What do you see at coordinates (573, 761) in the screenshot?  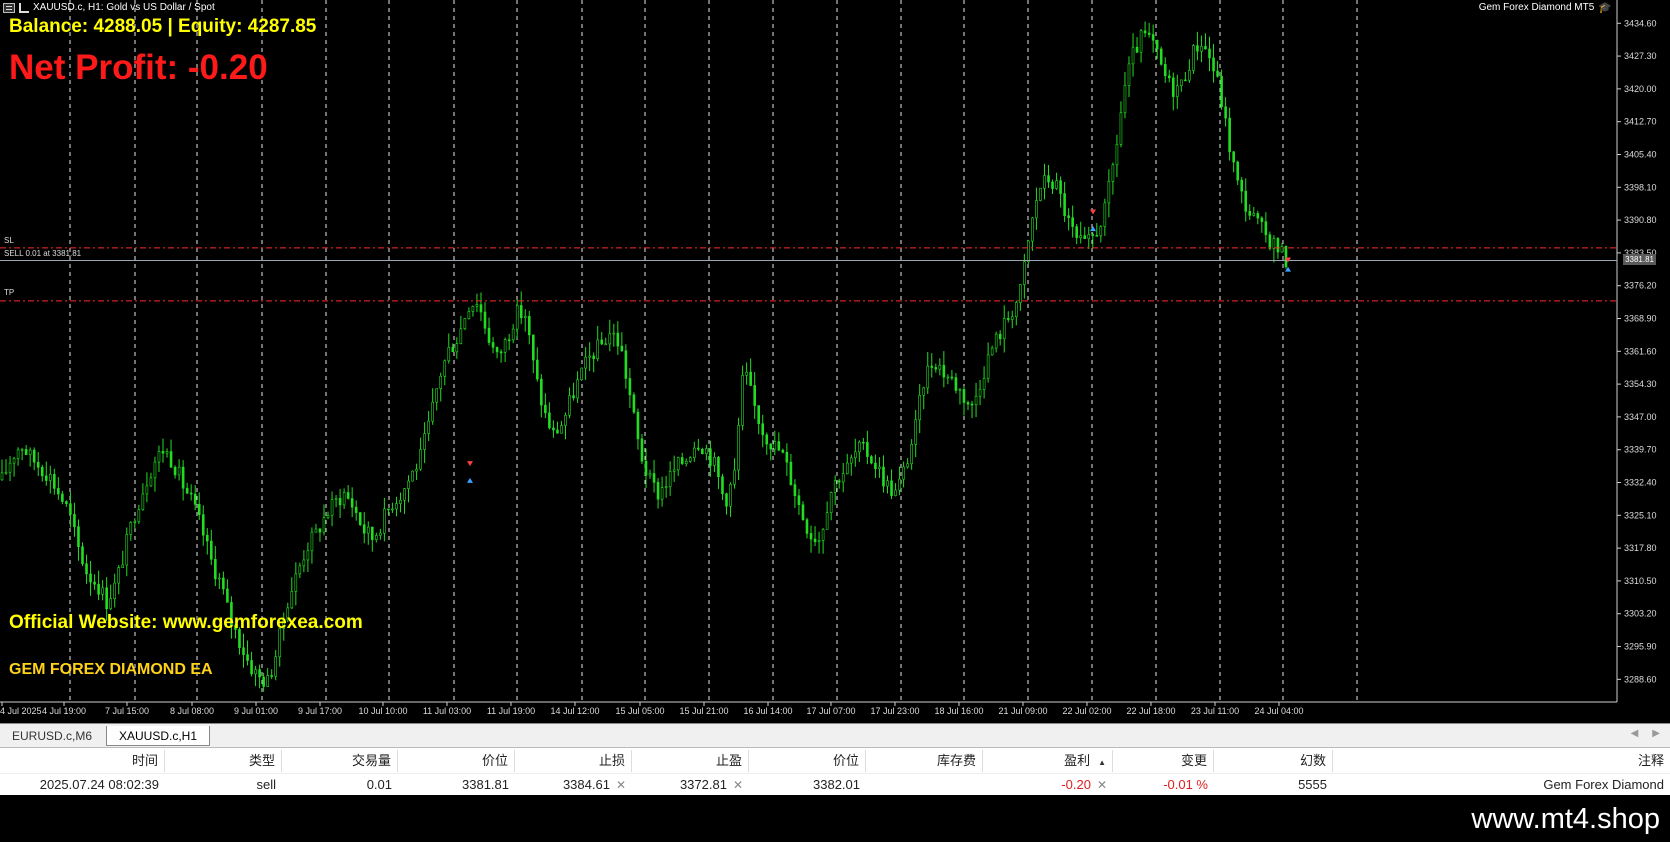 I see `col-header-sl: 止损` at bounding box center [573, 761].